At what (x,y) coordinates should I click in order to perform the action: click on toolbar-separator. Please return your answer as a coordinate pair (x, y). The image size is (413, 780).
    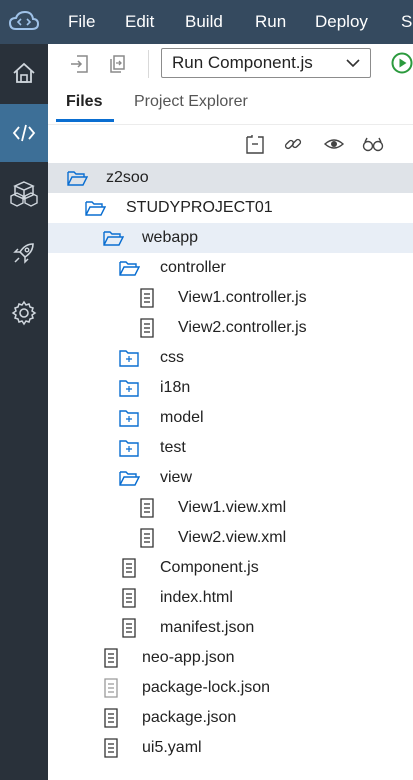
    Looking at the image, I should click on (148, 64).